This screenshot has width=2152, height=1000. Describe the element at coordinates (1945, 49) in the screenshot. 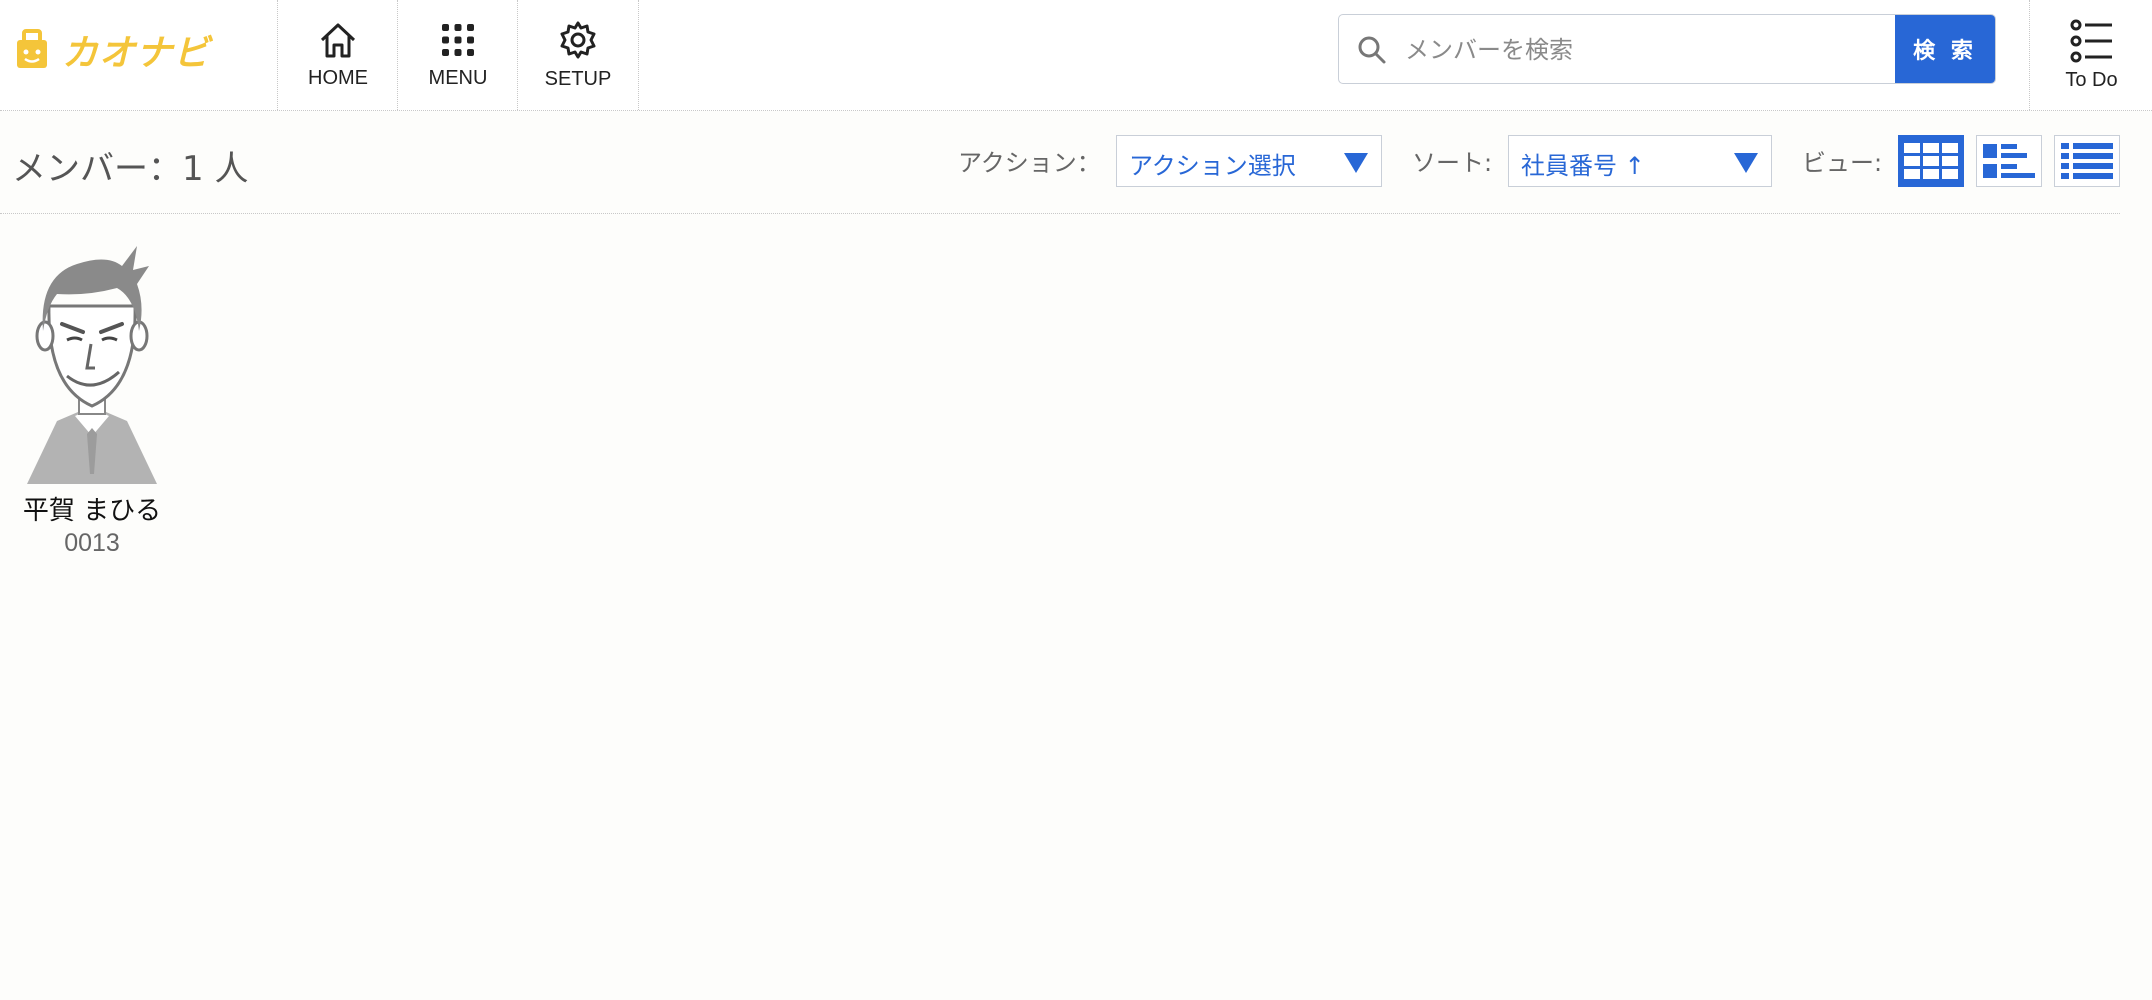

I see `search-button: 検 索` at that location.